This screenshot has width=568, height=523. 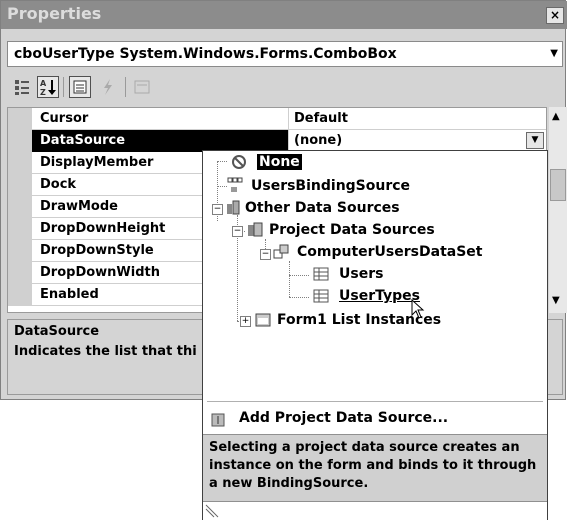 I want to click on property-pages-icon, so click(x=142, y=87).